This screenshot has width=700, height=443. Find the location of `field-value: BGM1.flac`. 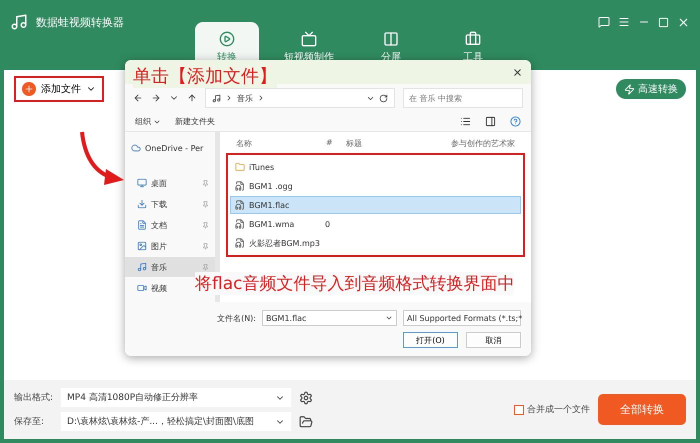

field-value: BGM1.flac is located at coordinates (286, 318).